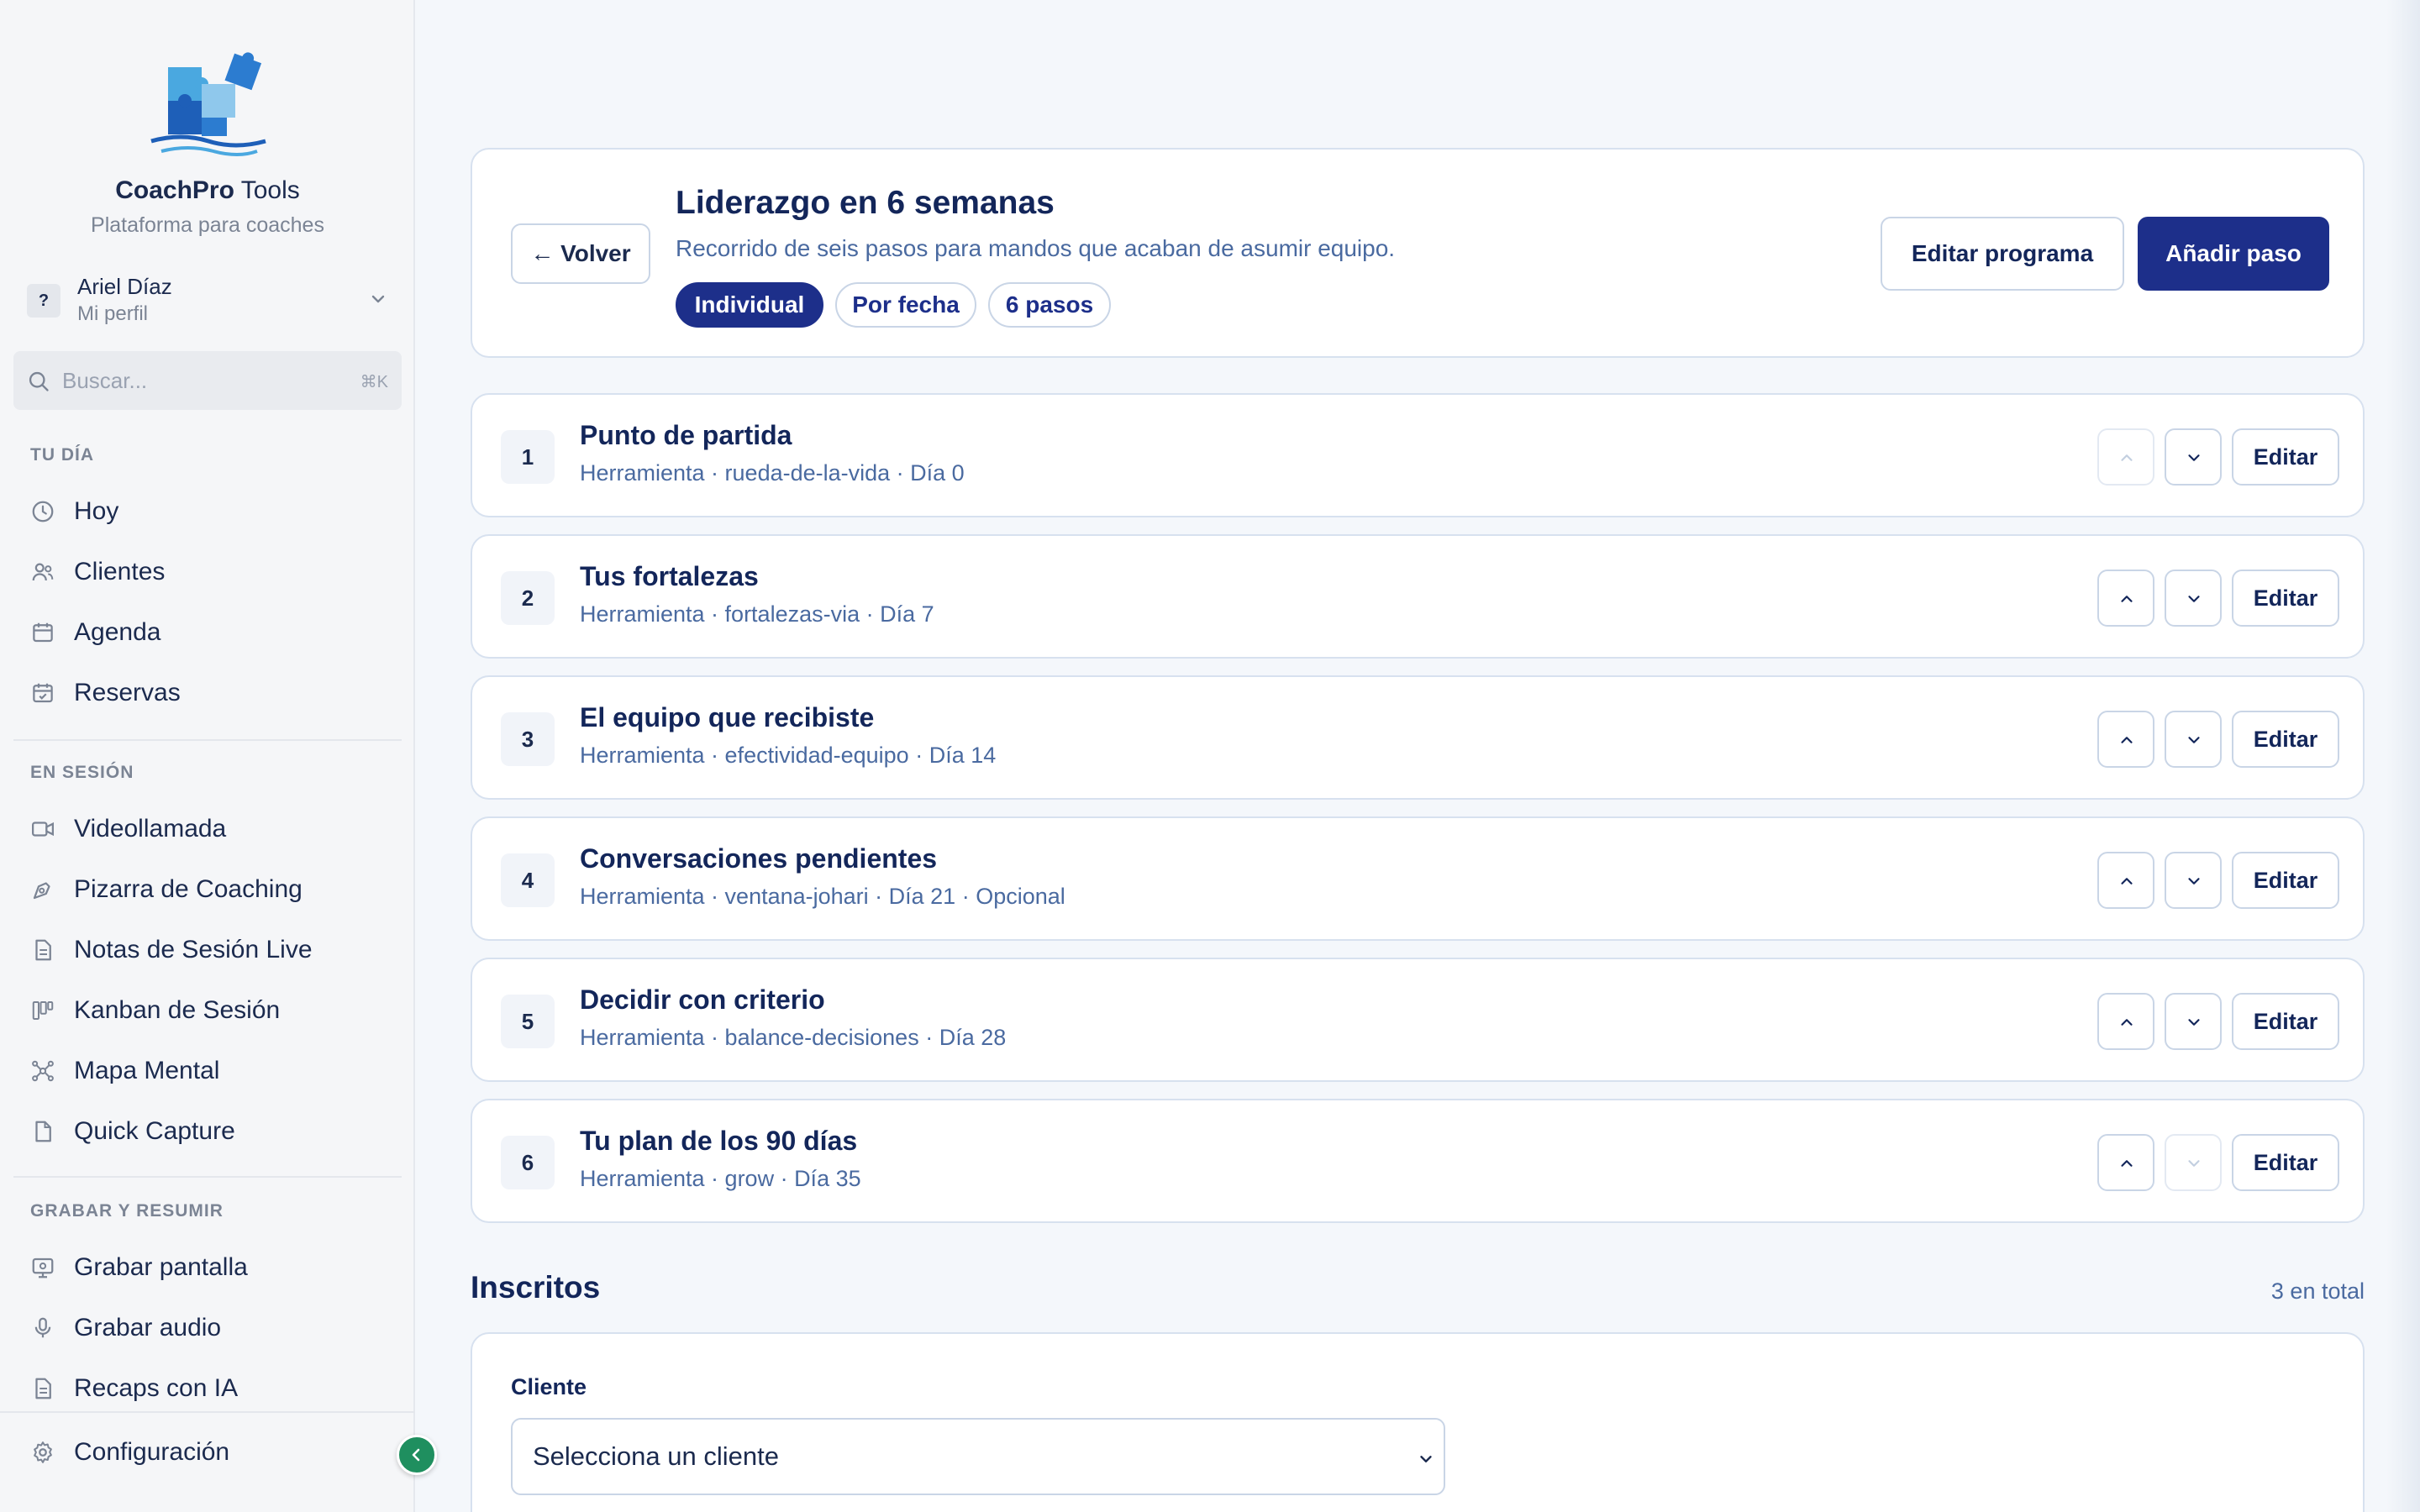 The height and width of the screenshot is (1512, 2420). What do you see at coordinates (152, 1452) in the screenshot?
I see `sidebar-item-label: Configuración` at bounding box center [152, 1452].